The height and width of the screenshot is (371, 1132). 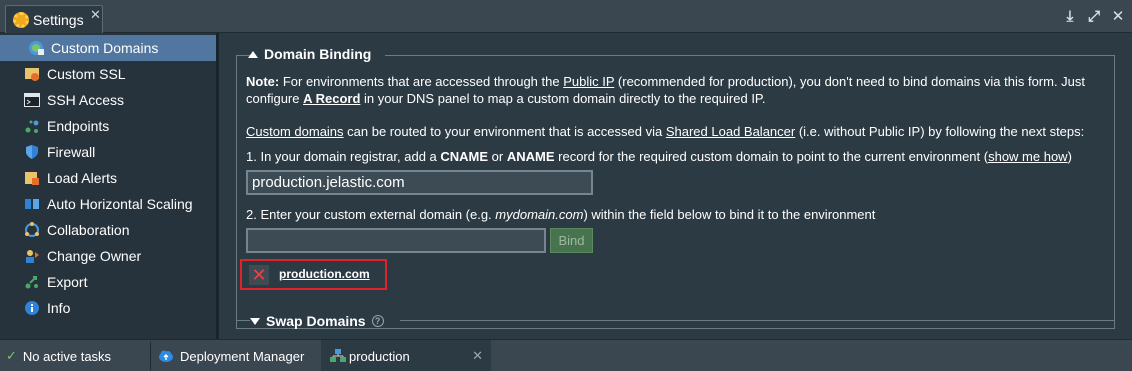 What do you see at coordinates (105, 48) in the screenshot?
I see `sidebar-item-label: Custom Domains` at bounding box center [105, 48].